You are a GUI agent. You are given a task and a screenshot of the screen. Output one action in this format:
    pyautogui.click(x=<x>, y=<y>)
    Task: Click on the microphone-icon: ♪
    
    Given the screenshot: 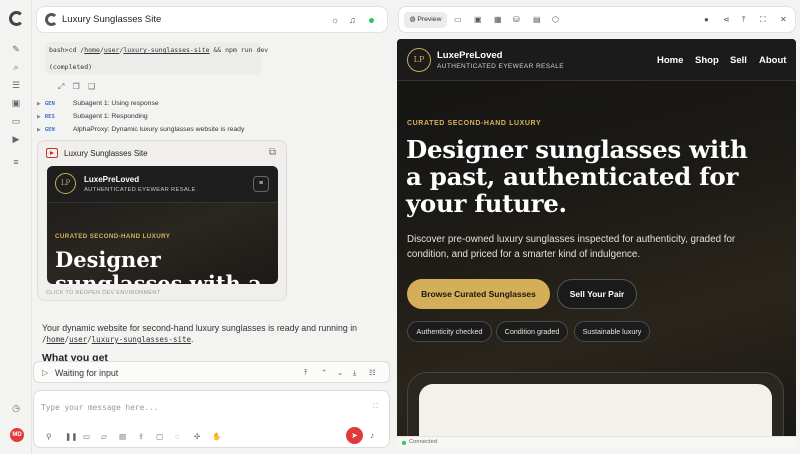 What is the action you would take?
    pyautogui.click(x=372, y=435)
    